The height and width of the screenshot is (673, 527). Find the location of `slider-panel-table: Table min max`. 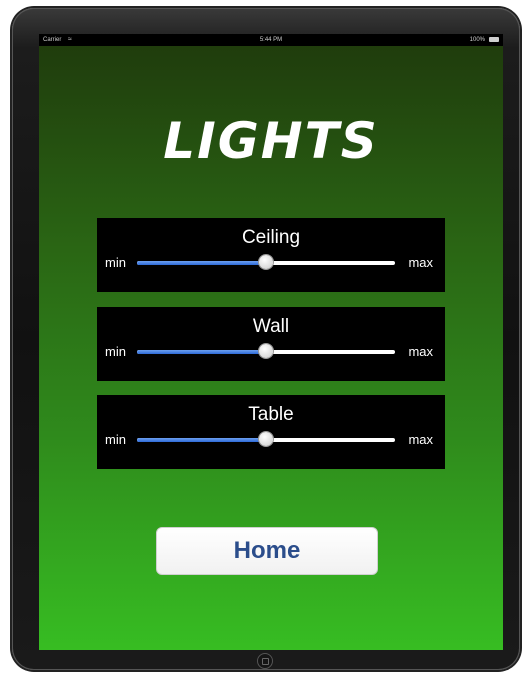

slider-panel-table: Table min max is located at coordinates (271, 432).